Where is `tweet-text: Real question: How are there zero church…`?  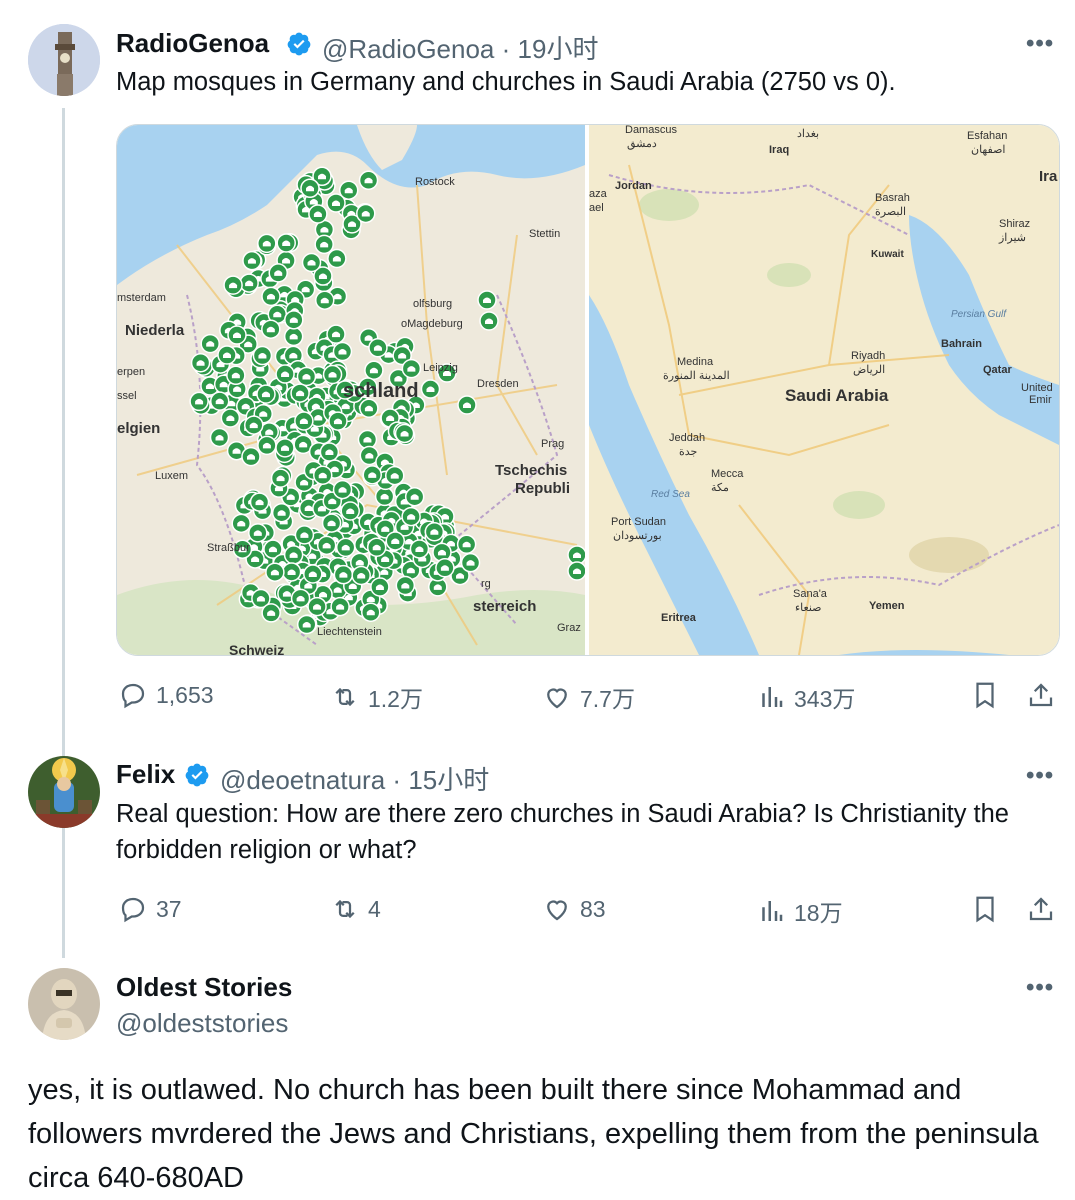 tweet-text: Real question: How are there zero church… is located at coordinates (562, 832).